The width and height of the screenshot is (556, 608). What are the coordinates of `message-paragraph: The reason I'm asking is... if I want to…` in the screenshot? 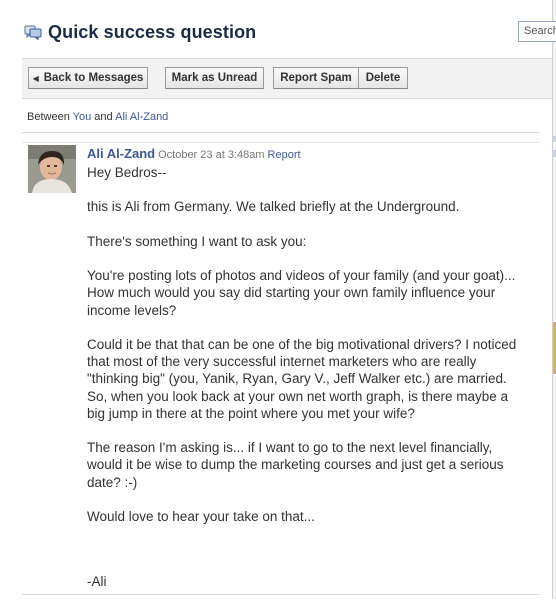 It's located at (295, 465).